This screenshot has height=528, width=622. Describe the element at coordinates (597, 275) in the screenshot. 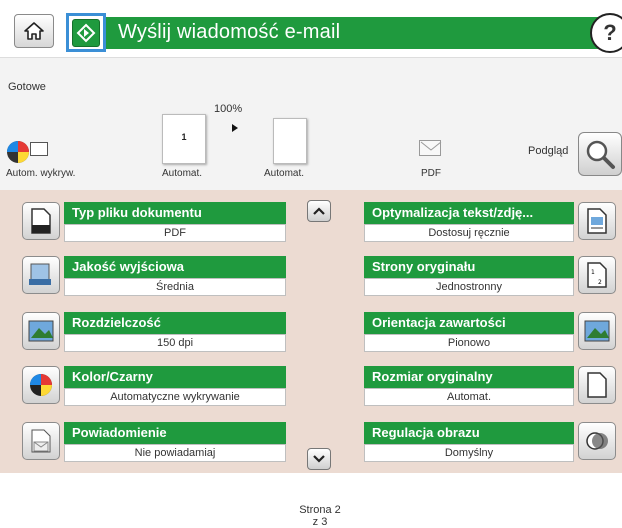

I see `original-sides-icon: 12` at that location.